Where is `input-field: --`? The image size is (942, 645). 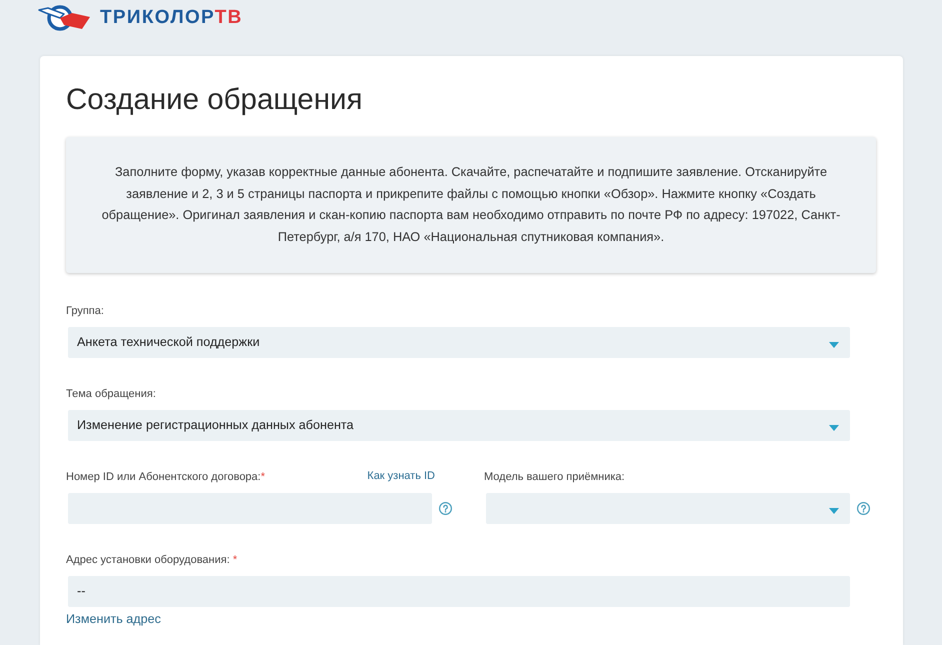 input-field: -- is located at coordinates (459, 591).